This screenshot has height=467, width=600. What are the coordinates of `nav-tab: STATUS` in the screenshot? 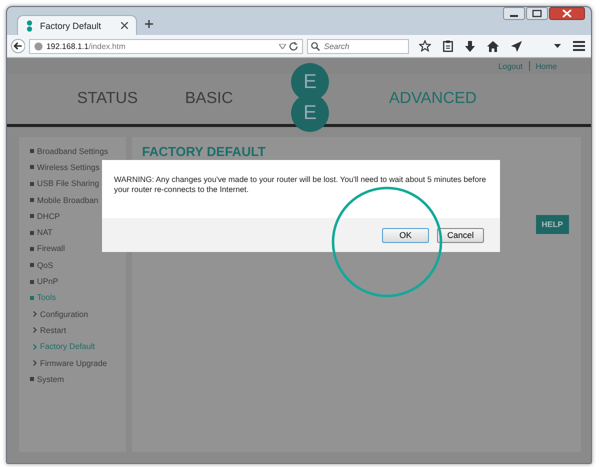 It's located at (131, 99).